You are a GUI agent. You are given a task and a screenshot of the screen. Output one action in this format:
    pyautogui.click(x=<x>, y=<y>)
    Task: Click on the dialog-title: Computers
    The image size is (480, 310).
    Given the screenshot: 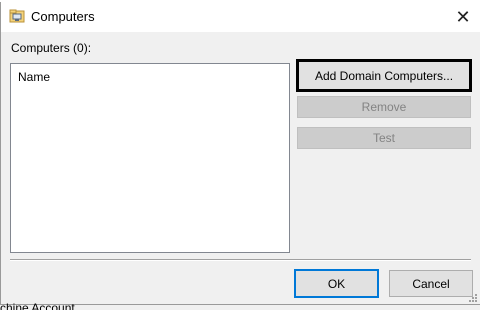 What is the action you would take?
    pyautogui.click(x=63, y=16)
    